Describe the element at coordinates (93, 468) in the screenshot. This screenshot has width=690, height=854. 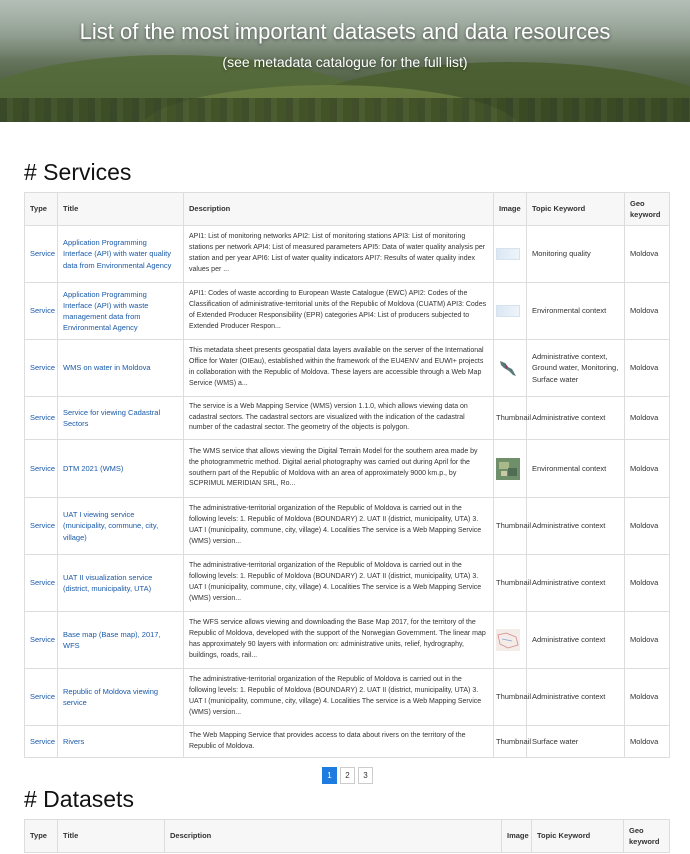
I see `service-title-link: DTM 2021 (WMS)` at that location.